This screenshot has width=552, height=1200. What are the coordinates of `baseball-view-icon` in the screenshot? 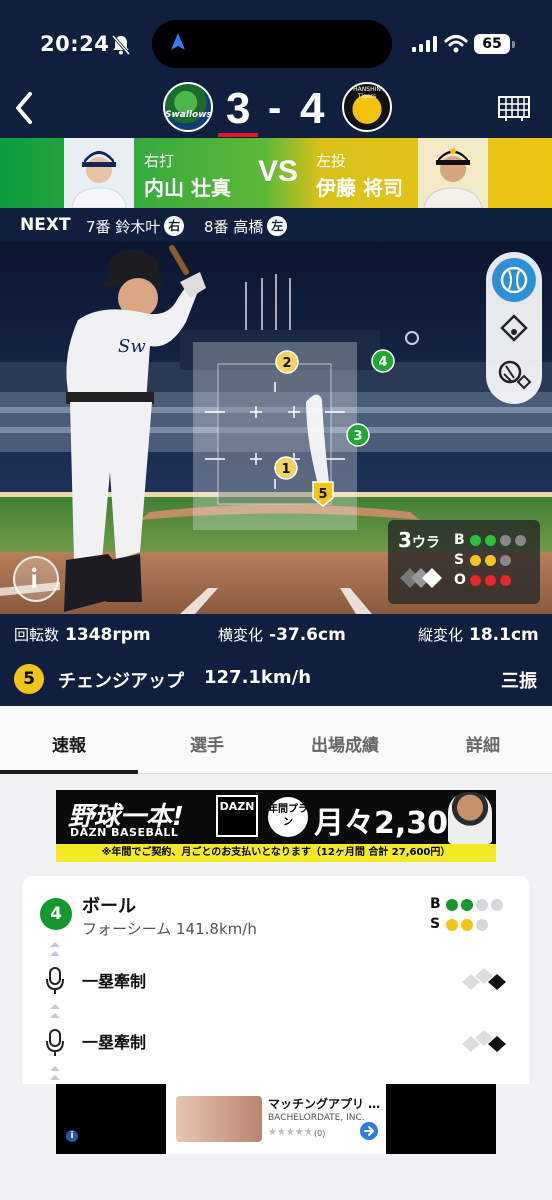 It's located at (514, 280).